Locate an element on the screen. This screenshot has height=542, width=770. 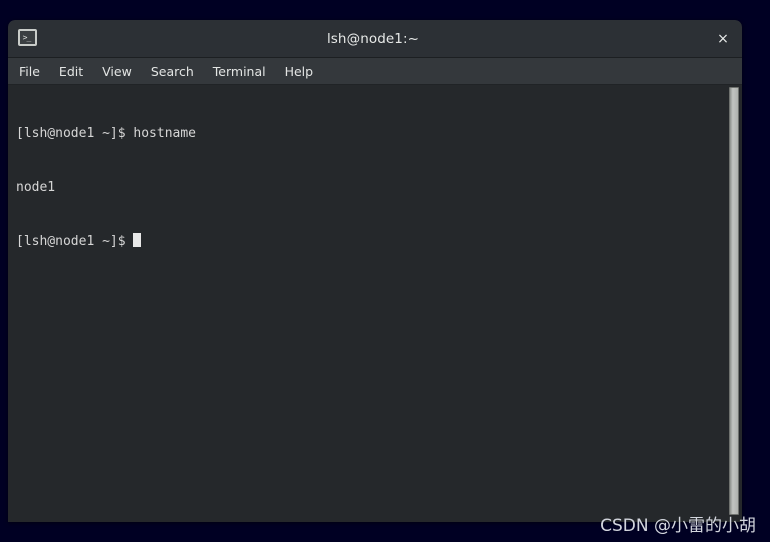
menu-item-help: Help is located at coordinates (299, 71).